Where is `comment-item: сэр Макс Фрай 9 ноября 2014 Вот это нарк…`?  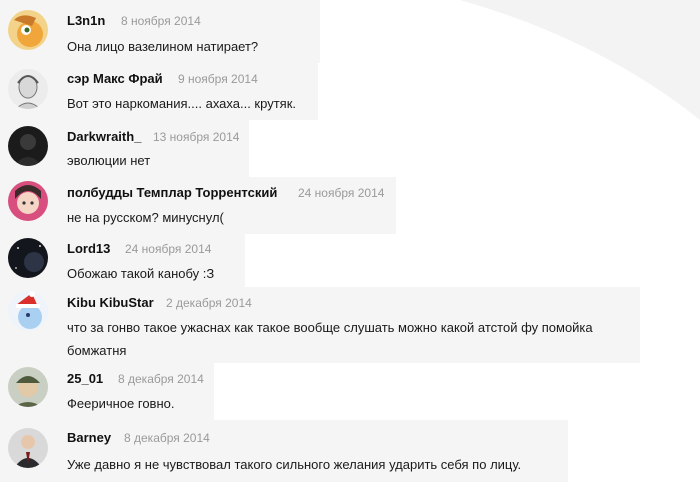 comment-item: сэр Макс Фрай 9 ноября 2014 Вот это нарк… is located at coordinates (159, 91).